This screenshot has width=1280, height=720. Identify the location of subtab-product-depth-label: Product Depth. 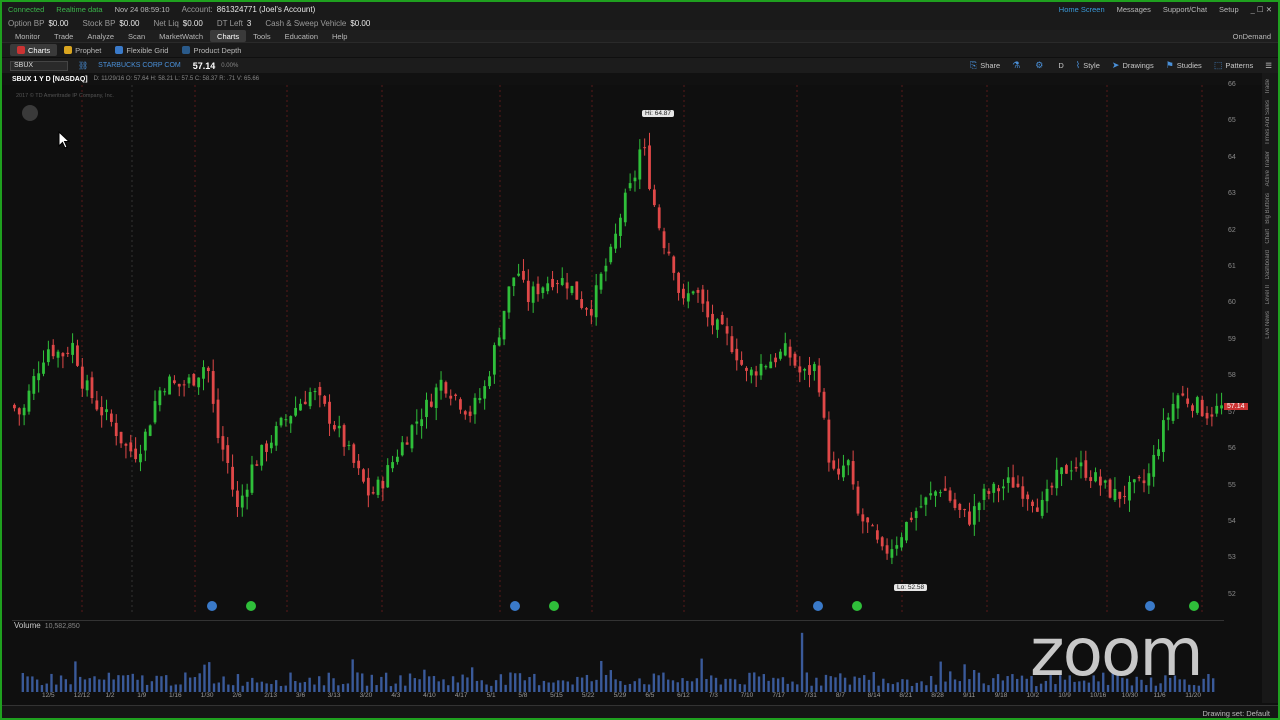
(217, 50).